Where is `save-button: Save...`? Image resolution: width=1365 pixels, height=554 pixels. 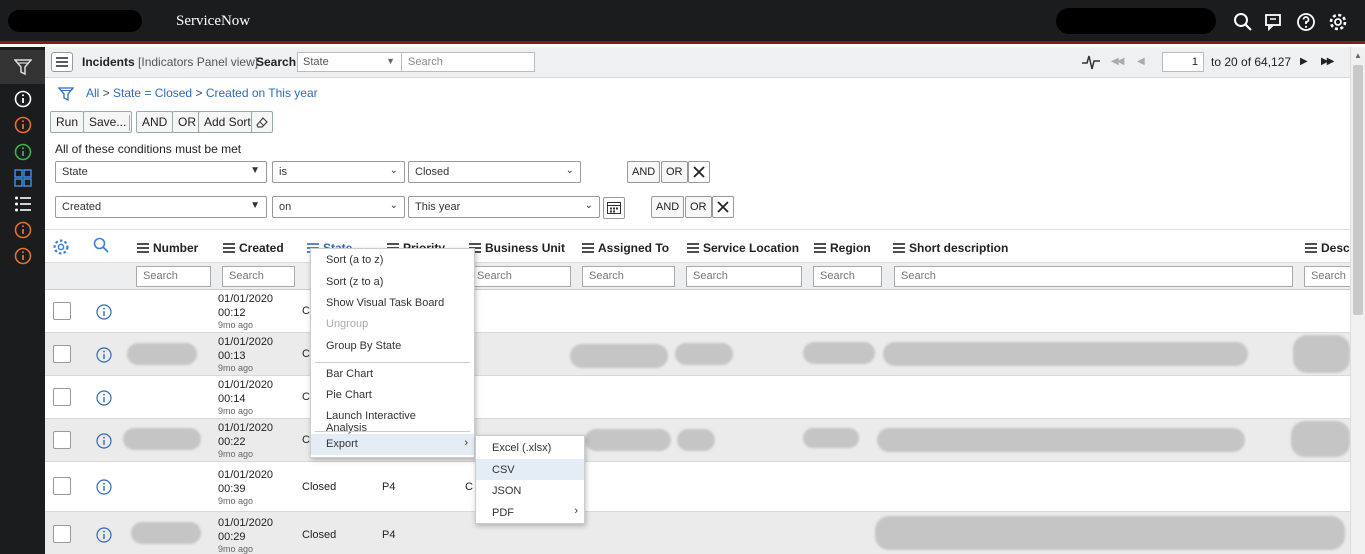 save-button: Save... is located at coordinates (108, 122).